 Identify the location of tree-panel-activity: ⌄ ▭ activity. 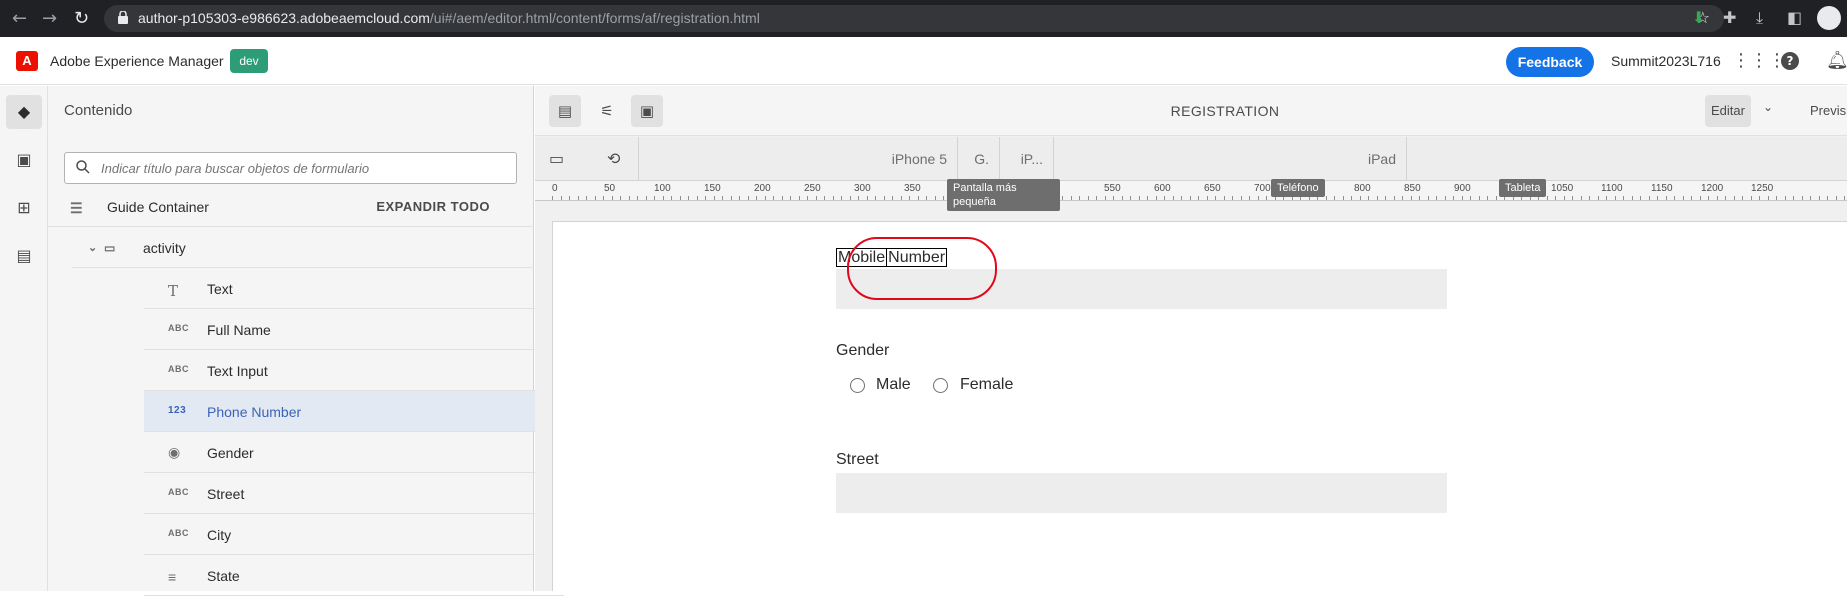
(303, 247).